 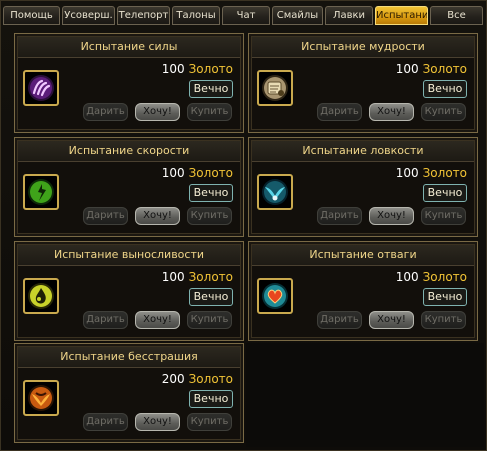 What do you see at coordinates (365, 395) in the screenshot?
I see `empty-slot` at bounding box center [365, 395].